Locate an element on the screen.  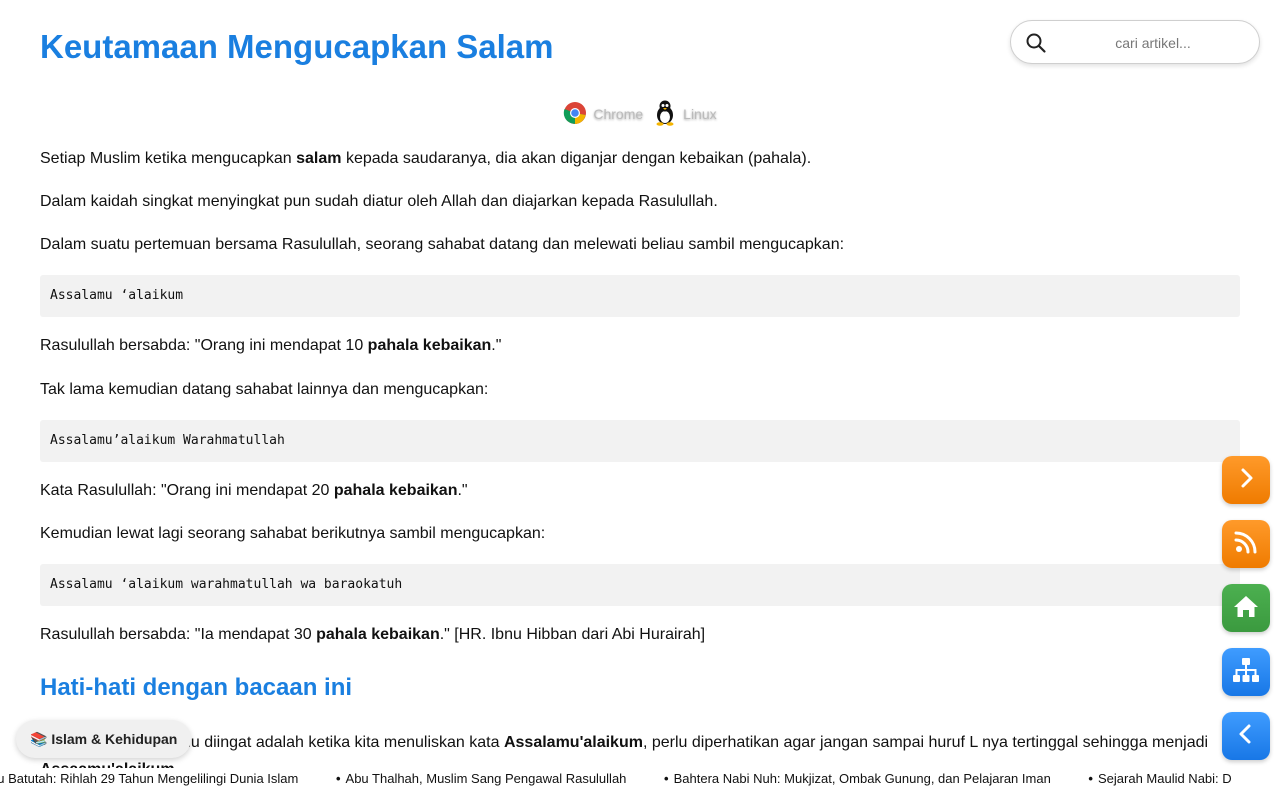
category-chip: 📚 Islam & Kehidupan is located at coordinates (104, 739).